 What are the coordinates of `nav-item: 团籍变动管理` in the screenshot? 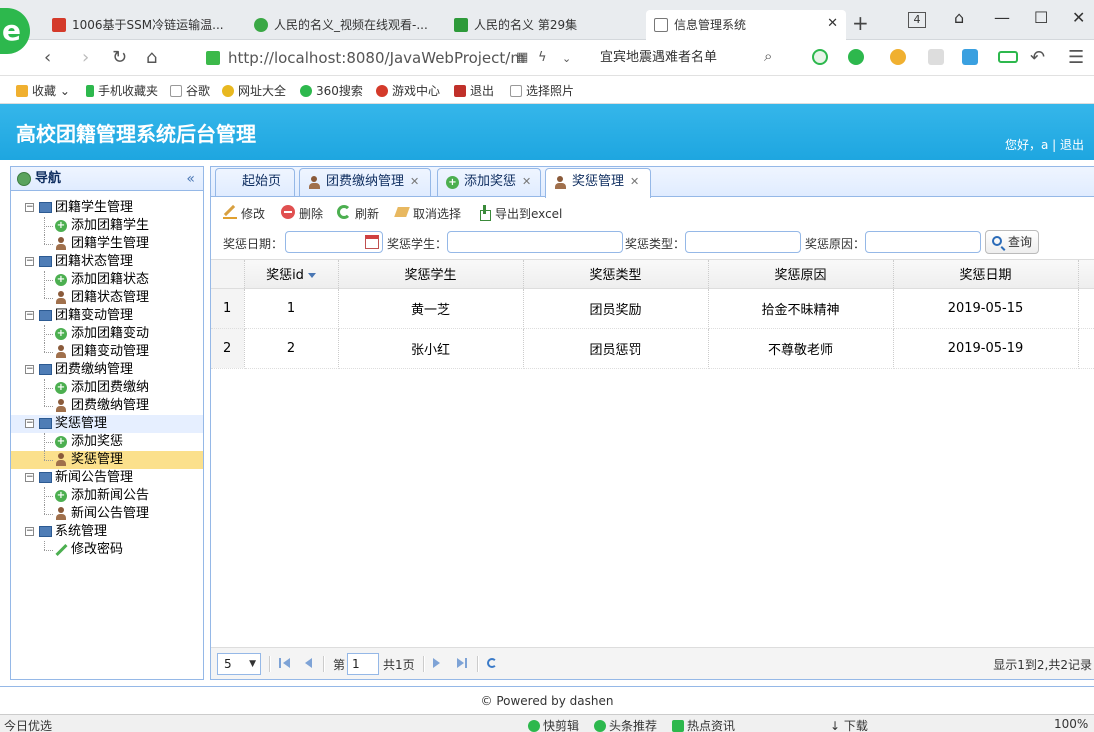 It's located at (107, 352).